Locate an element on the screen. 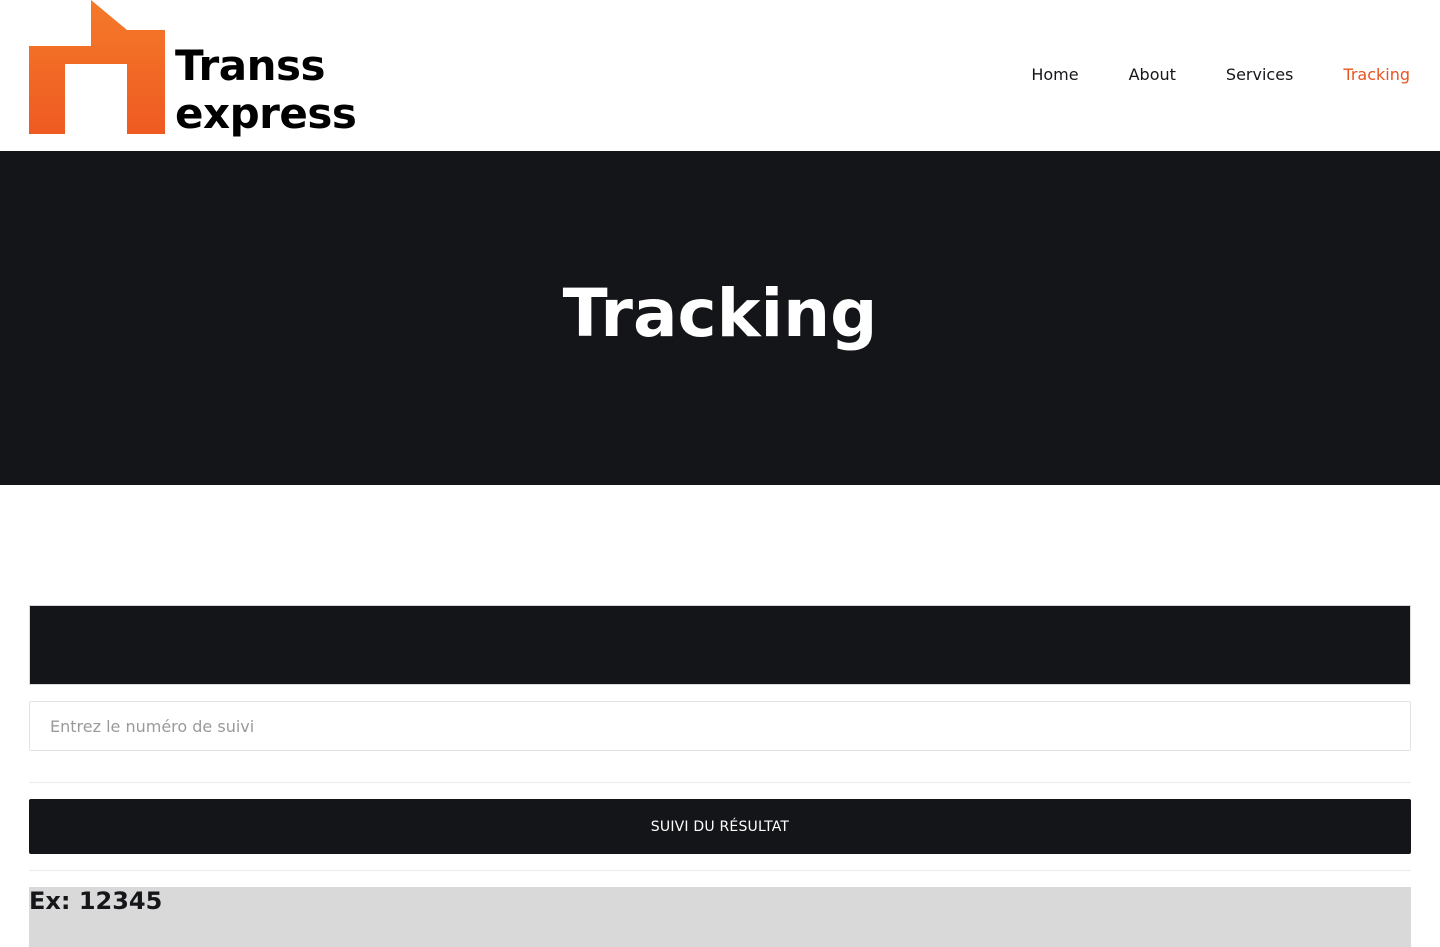 Image resolution: width=1440 pixels, height=947 pixels. form-header-bar is located at coordinates (720, 645).